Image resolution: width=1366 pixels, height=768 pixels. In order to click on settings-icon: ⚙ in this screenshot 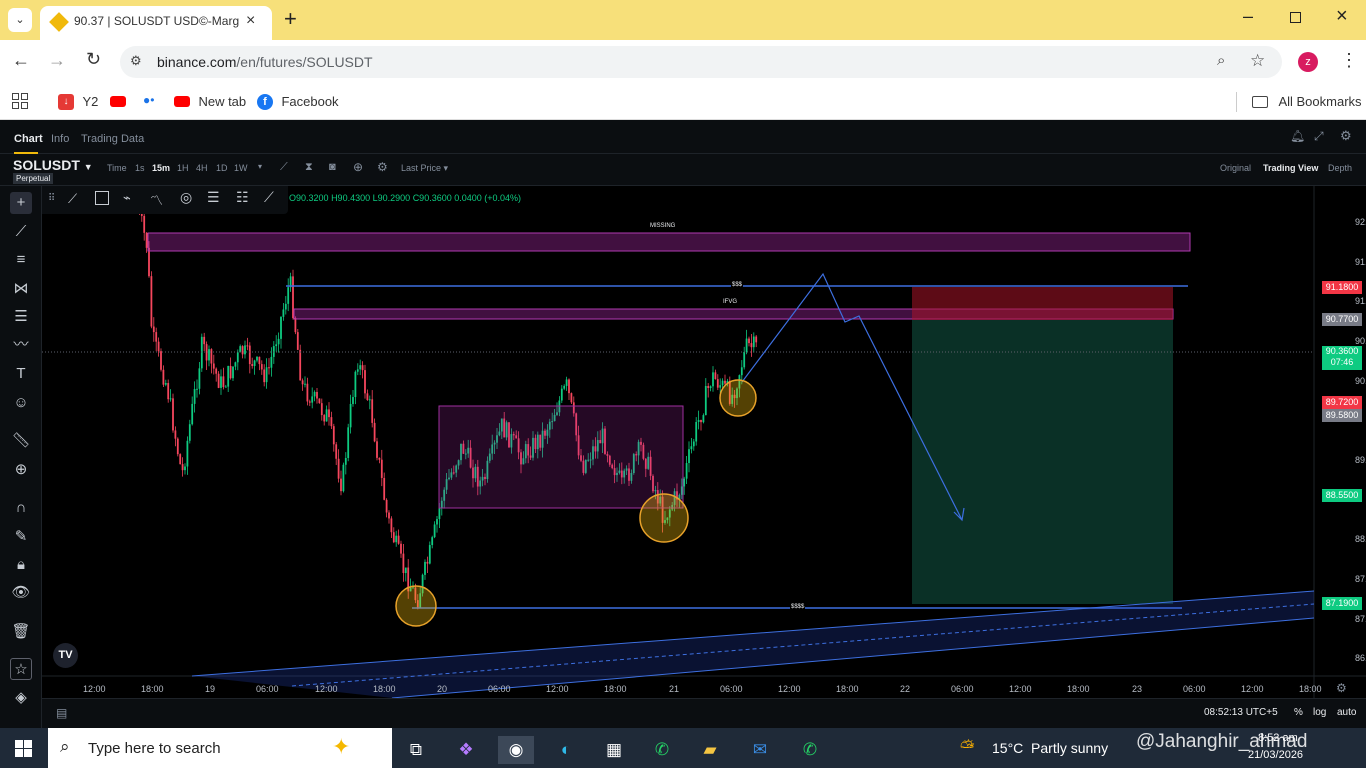, I will do `click(1346, 136)`.